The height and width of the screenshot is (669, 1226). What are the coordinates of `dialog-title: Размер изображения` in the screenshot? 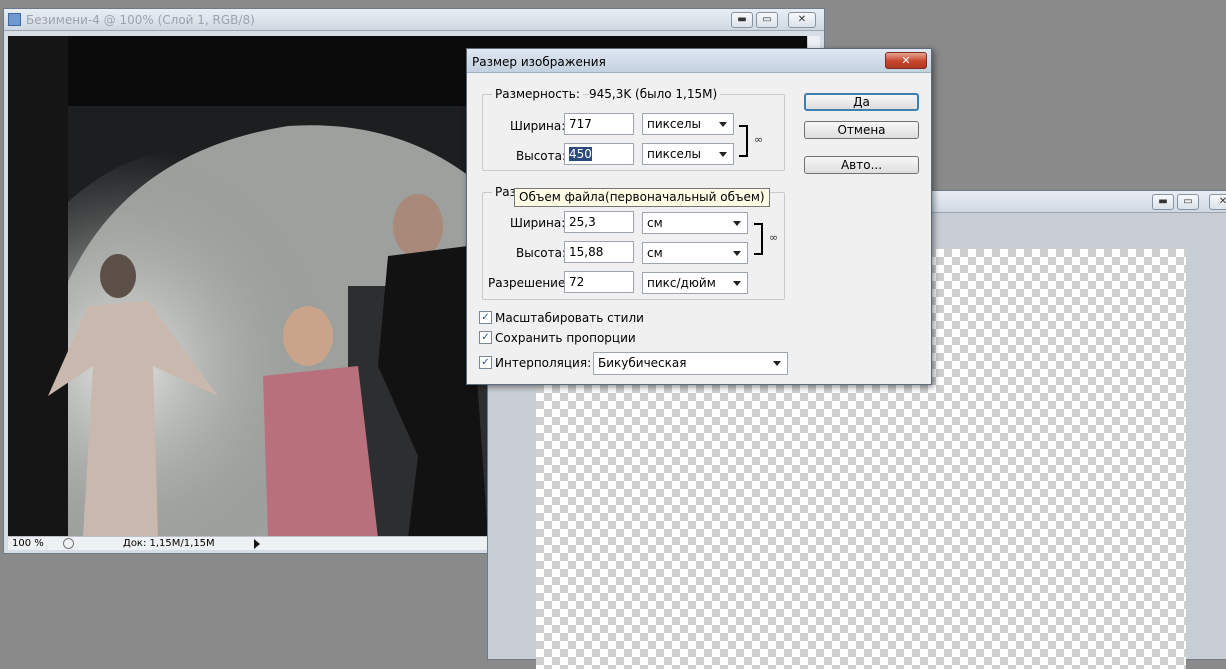 It's located at (539, 62).